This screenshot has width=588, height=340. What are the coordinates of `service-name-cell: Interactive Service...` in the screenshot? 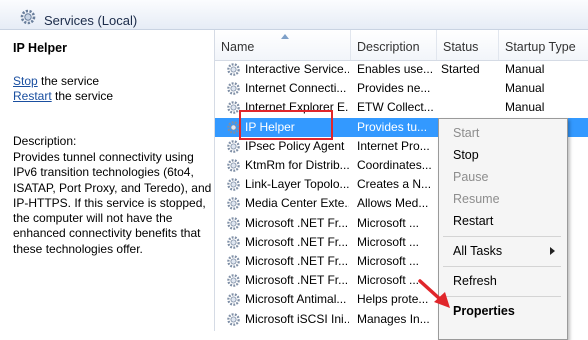 It's located at (297, 69).